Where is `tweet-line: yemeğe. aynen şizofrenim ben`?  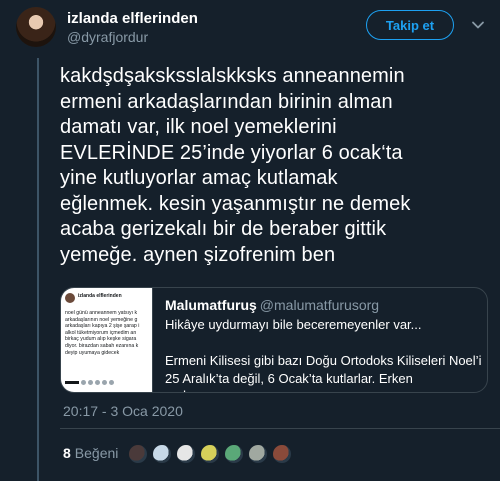
tweet-line: yemeğe. aynen şizofrenim ben is located at coordinates (198, 254).